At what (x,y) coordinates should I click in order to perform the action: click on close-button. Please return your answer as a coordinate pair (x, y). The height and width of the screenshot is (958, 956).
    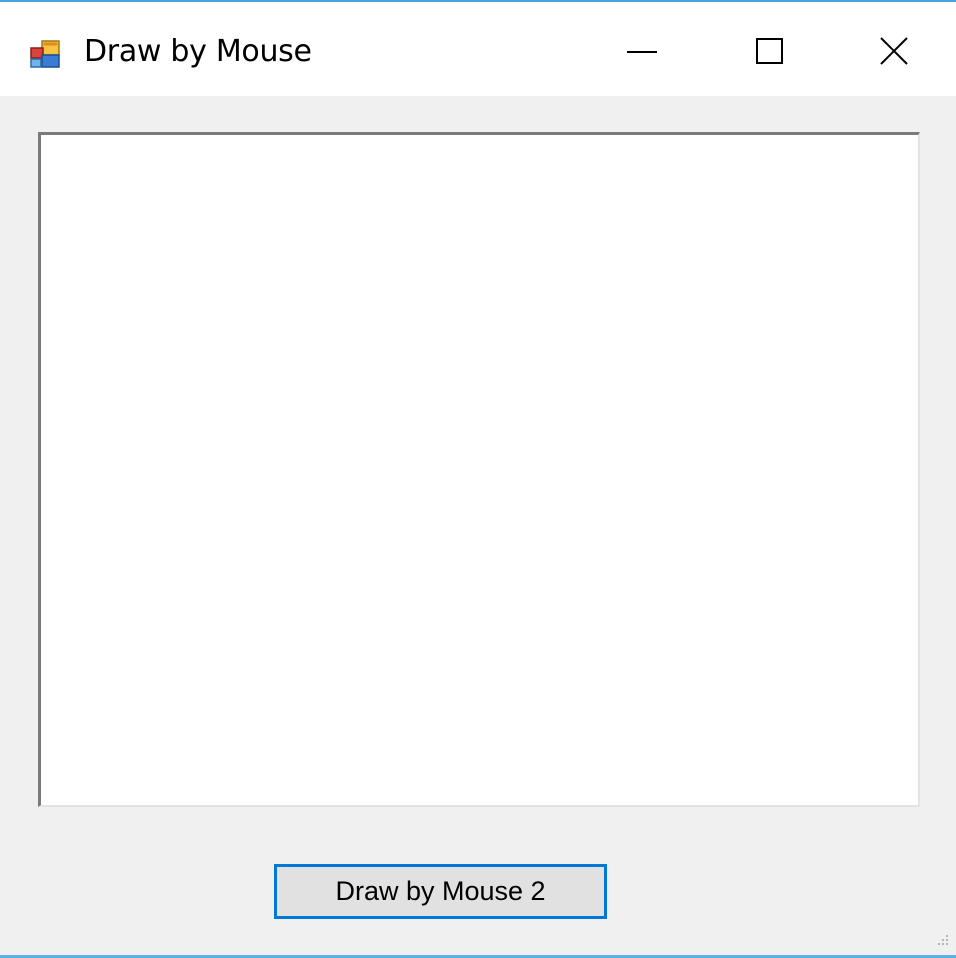
    Looking at the image, I should click on (894, 53).